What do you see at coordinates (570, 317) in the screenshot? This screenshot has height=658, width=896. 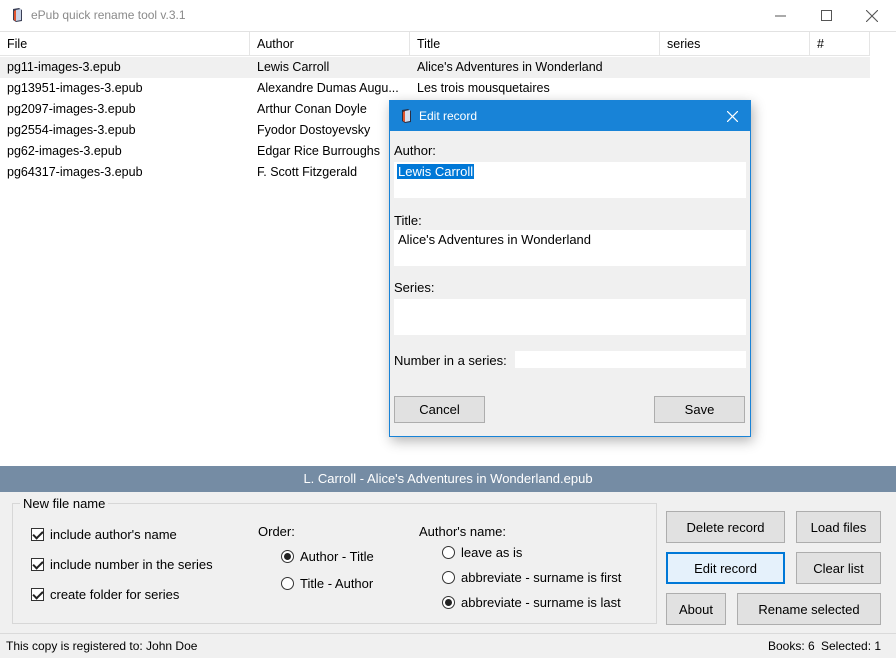 I see `series-field` at bounding box center [570, 317].